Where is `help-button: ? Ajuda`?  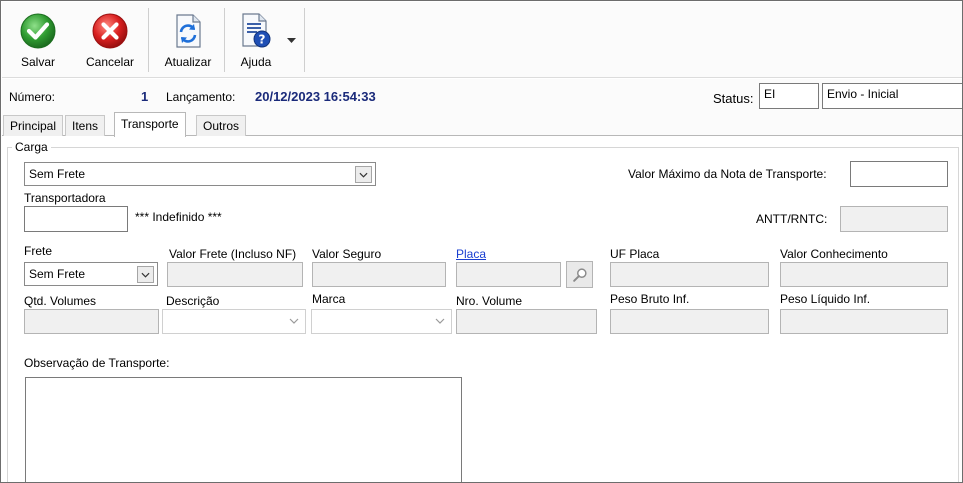
help-button: ? Ajuda is located at coordinates (256, 42).